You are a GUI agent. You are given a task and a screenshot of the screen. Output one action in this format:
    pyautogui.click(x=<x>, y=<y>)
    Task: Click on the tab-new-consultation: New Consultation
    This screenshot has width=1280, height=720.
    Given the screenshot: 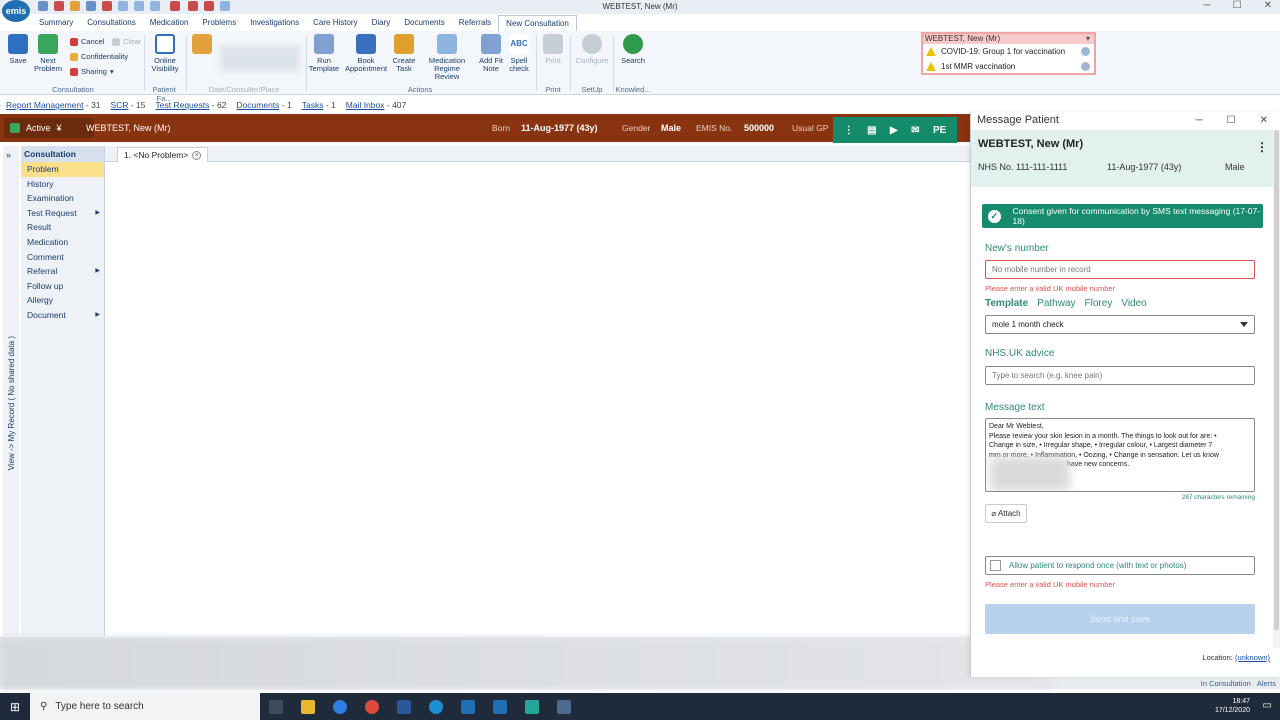 What is the action you would take?
    pyautogui.click(x=537, y=23)
    